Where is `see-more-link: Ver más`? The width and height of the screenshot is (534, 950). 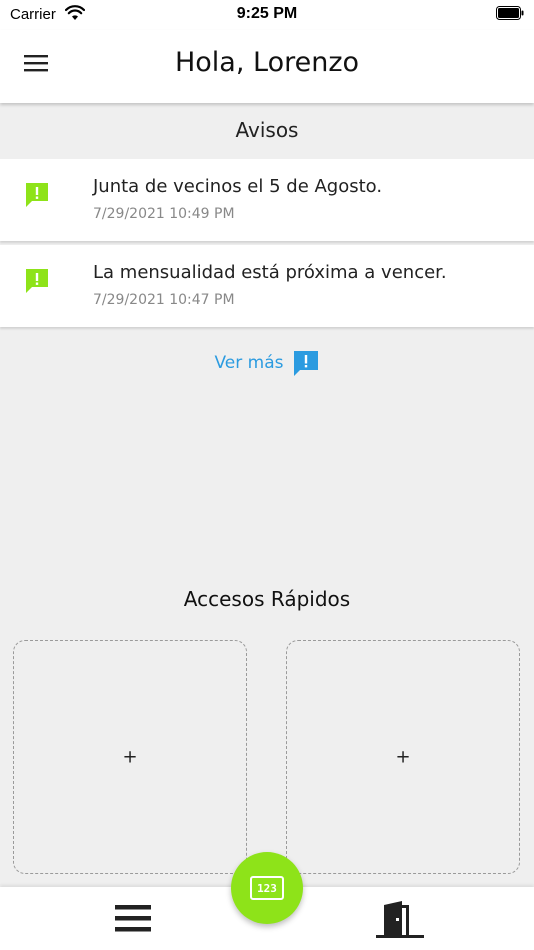 see-more-link: Ver más is located at coordinates (267, 363).